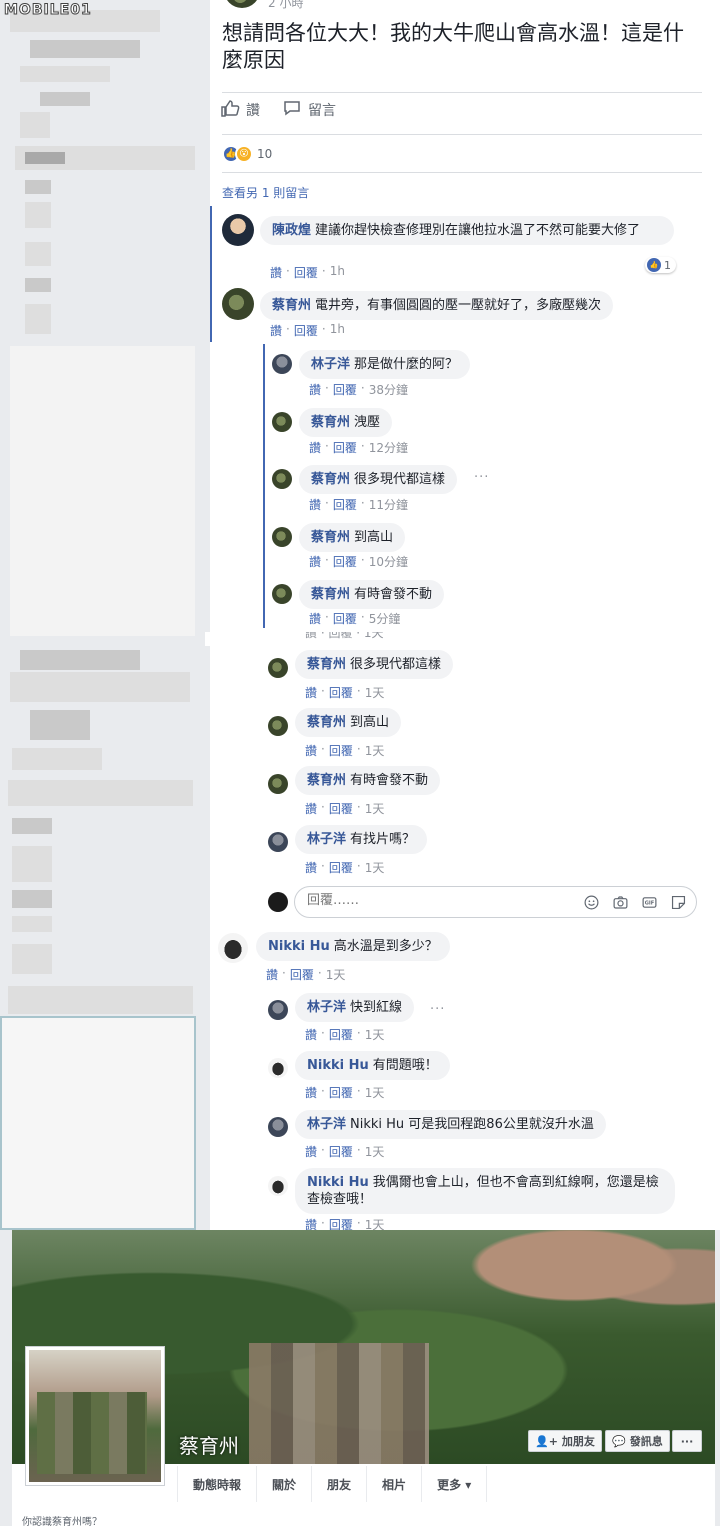 This screenshot has height=1526, width=720. I want to click on reply-meta: 讚 · 回覆 · 1天, so click(345, 1034).